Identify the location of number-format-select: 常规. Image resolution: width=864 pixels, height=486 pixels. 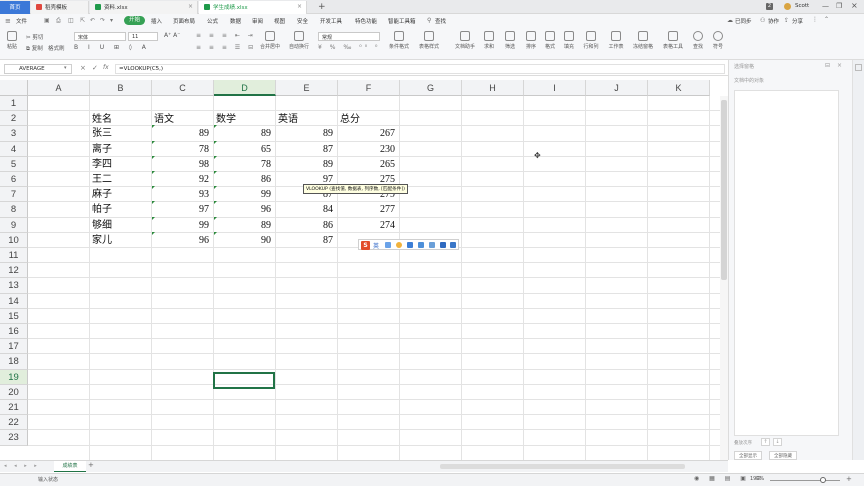
(349, 36).